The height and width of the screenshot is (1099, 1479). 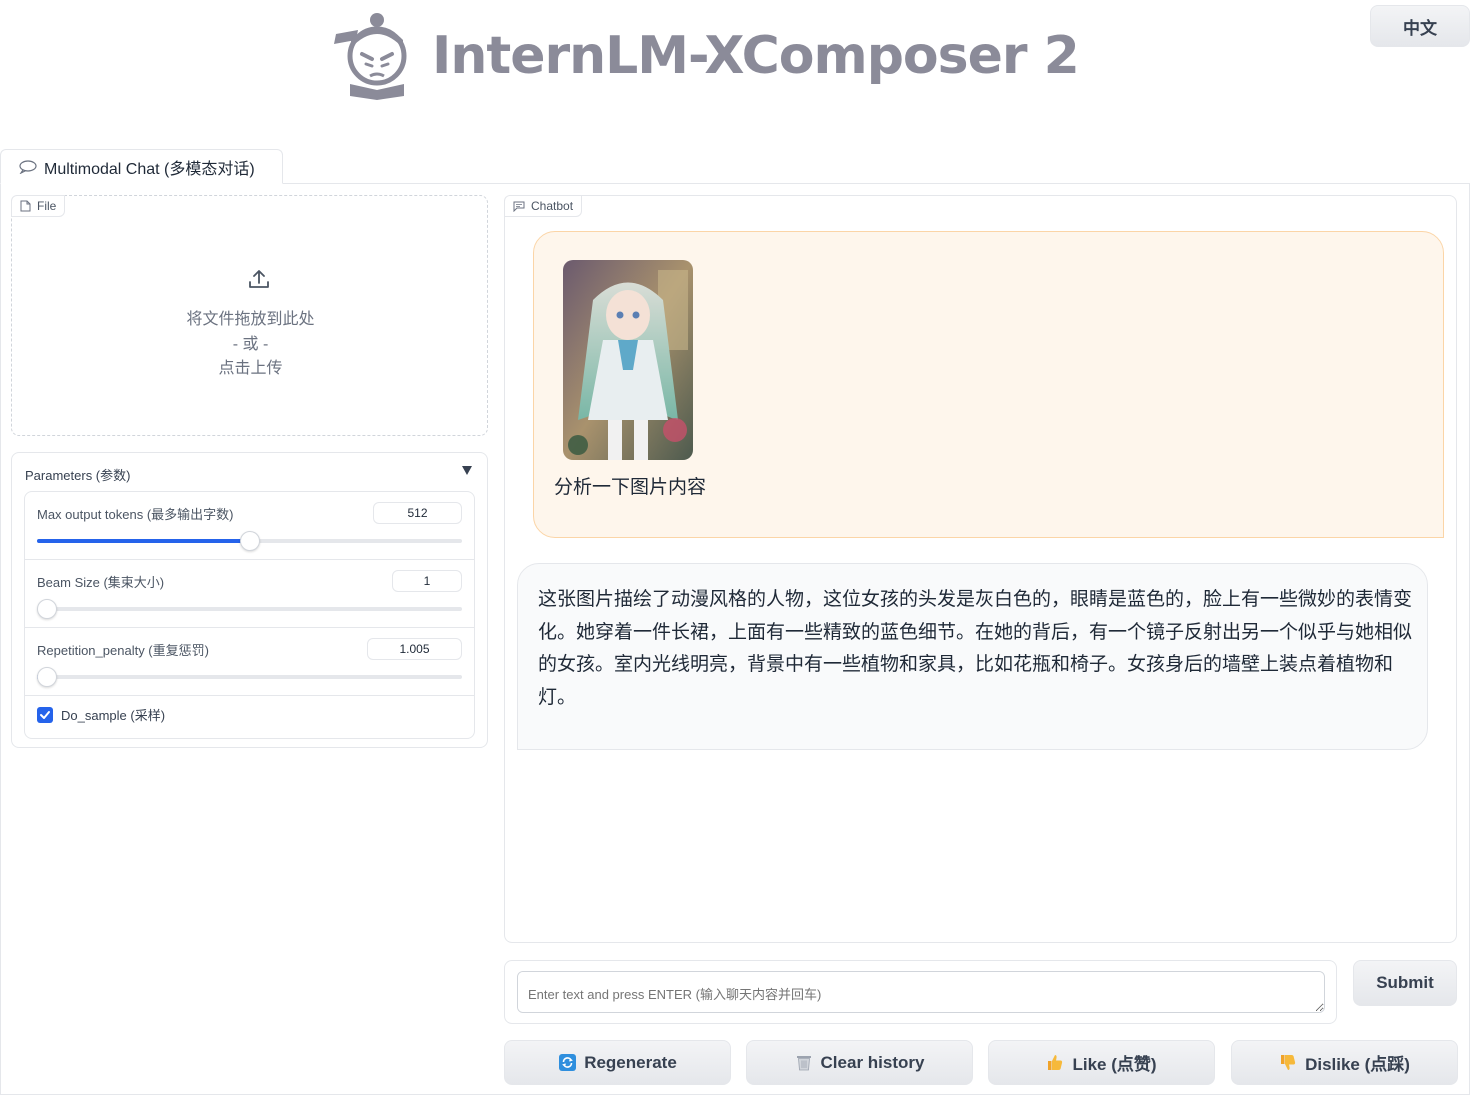 What do you see at coordinates (101, 582) in the screenshot?
I see `beam-size-label: Beam Size (集束大小)` at bounding box center [101, 582].